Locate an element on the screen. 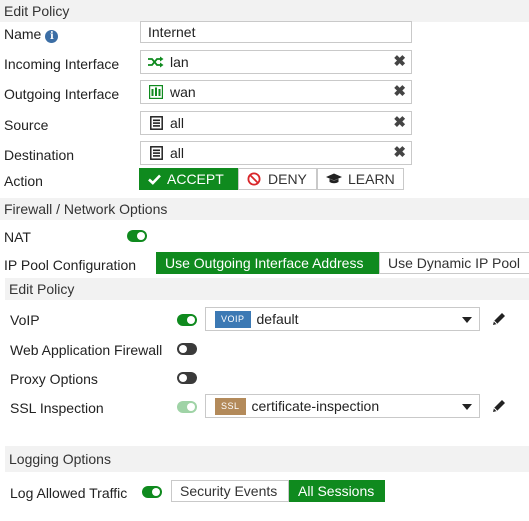  logging-button-group: Security Events All Sessions is located at coordinates (278, 491).